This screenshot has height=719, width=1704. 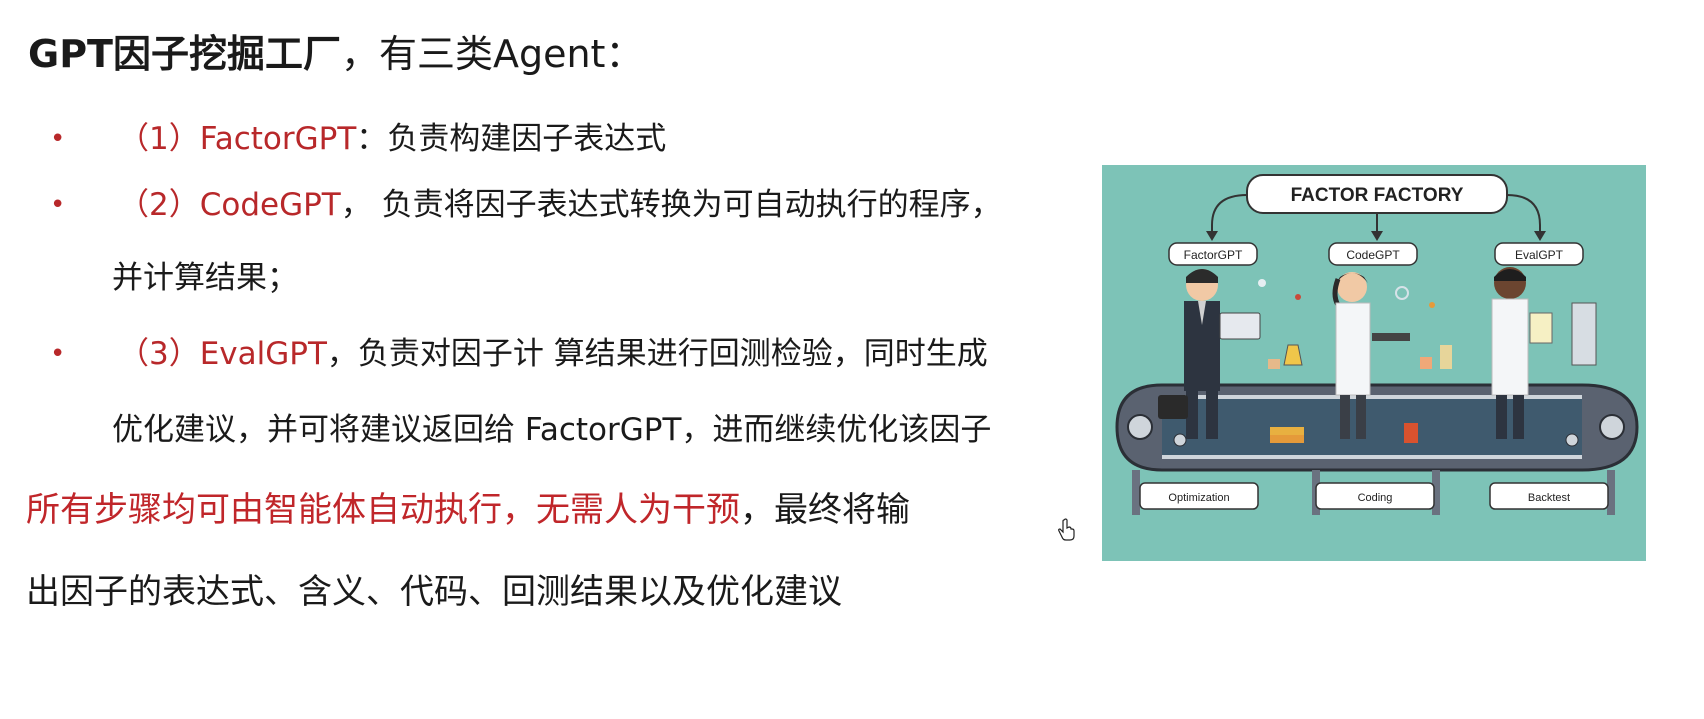 I want to click on title-bold: GPT因子挖掘工厂, so click(x=184, y=54).